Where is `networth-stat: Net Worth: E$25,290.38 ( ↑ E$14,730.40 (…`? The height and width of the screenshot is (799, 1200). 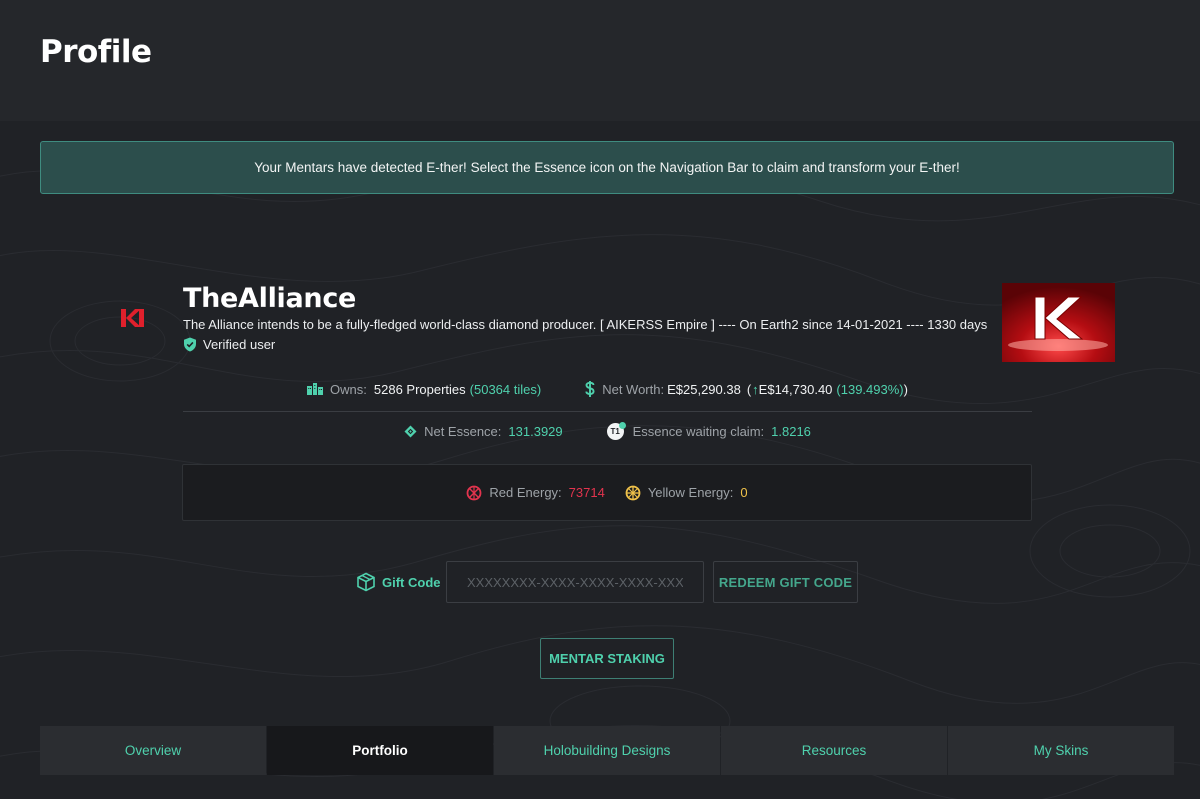 networth-stat: Net Worth: E$25,290.38 ( ↑ E$14,730.40 (… is located at coordinates (746, 389).